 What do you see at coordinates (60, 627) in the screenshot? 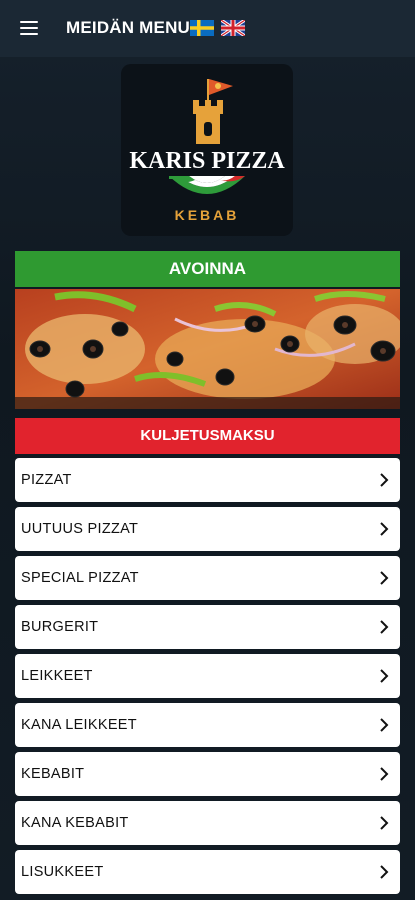
I see `menu-item-label: BURGERIT` at bounding box center [60, 627].